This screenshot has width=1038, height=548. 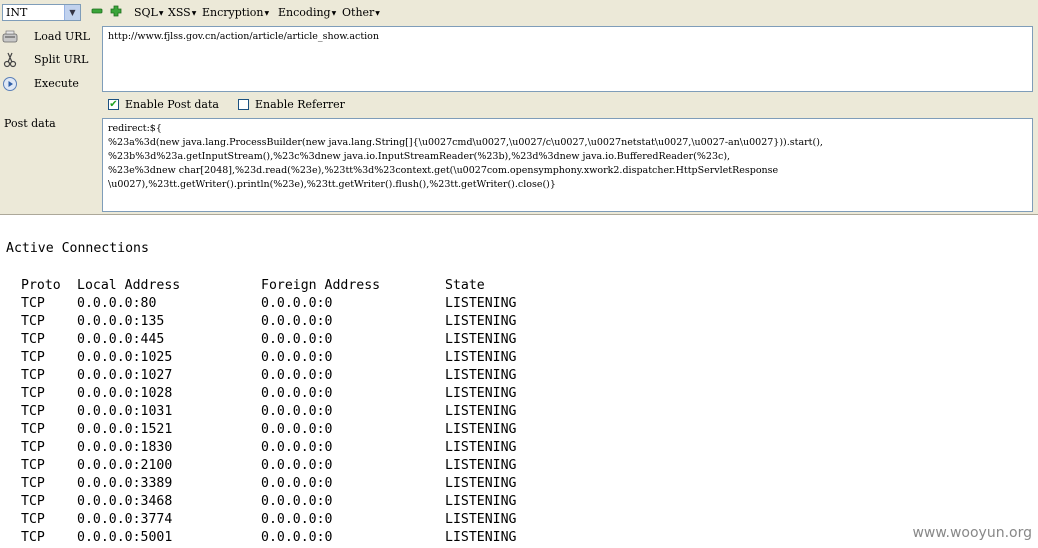 I want to click on other-menu: Other▼, so click(x=361, y=13).